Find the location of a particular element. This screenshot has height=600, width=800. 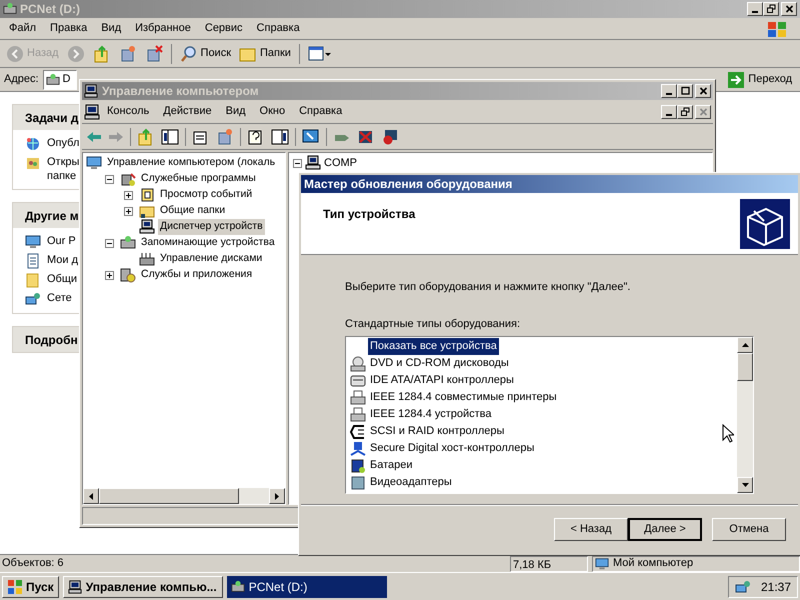

vertical-scrollbar is located at coordinates (745, 415).